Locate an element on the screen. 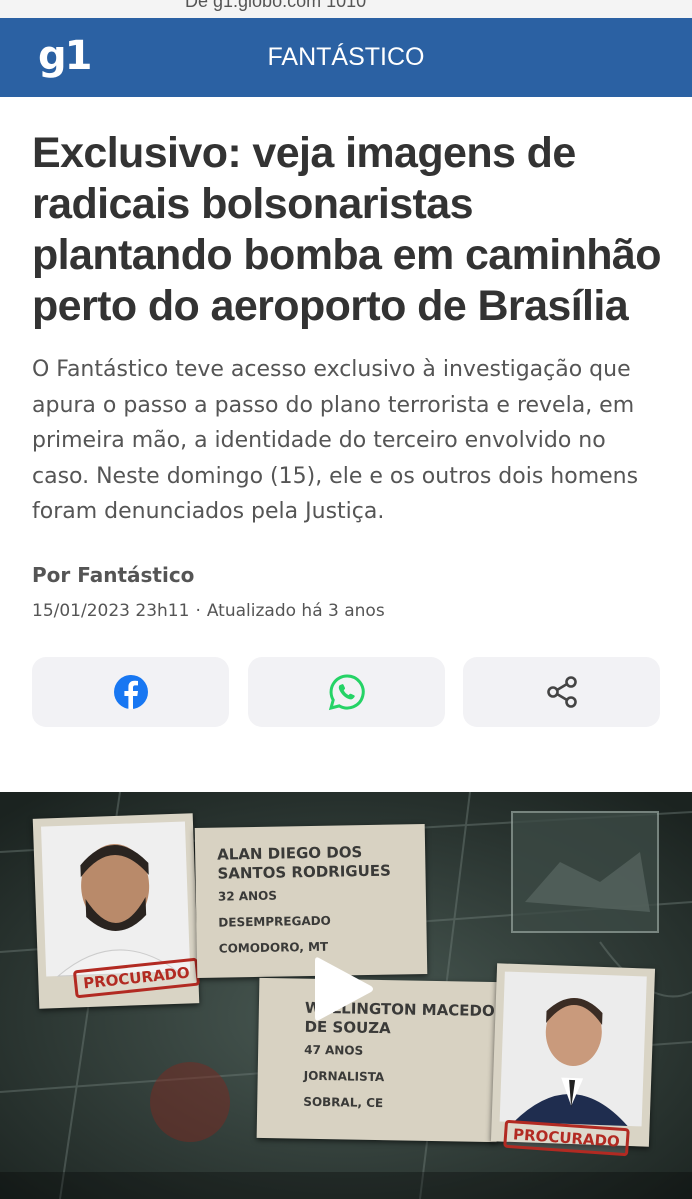  section-title: FANTÁSTICO is located at coordinates (346, 57).